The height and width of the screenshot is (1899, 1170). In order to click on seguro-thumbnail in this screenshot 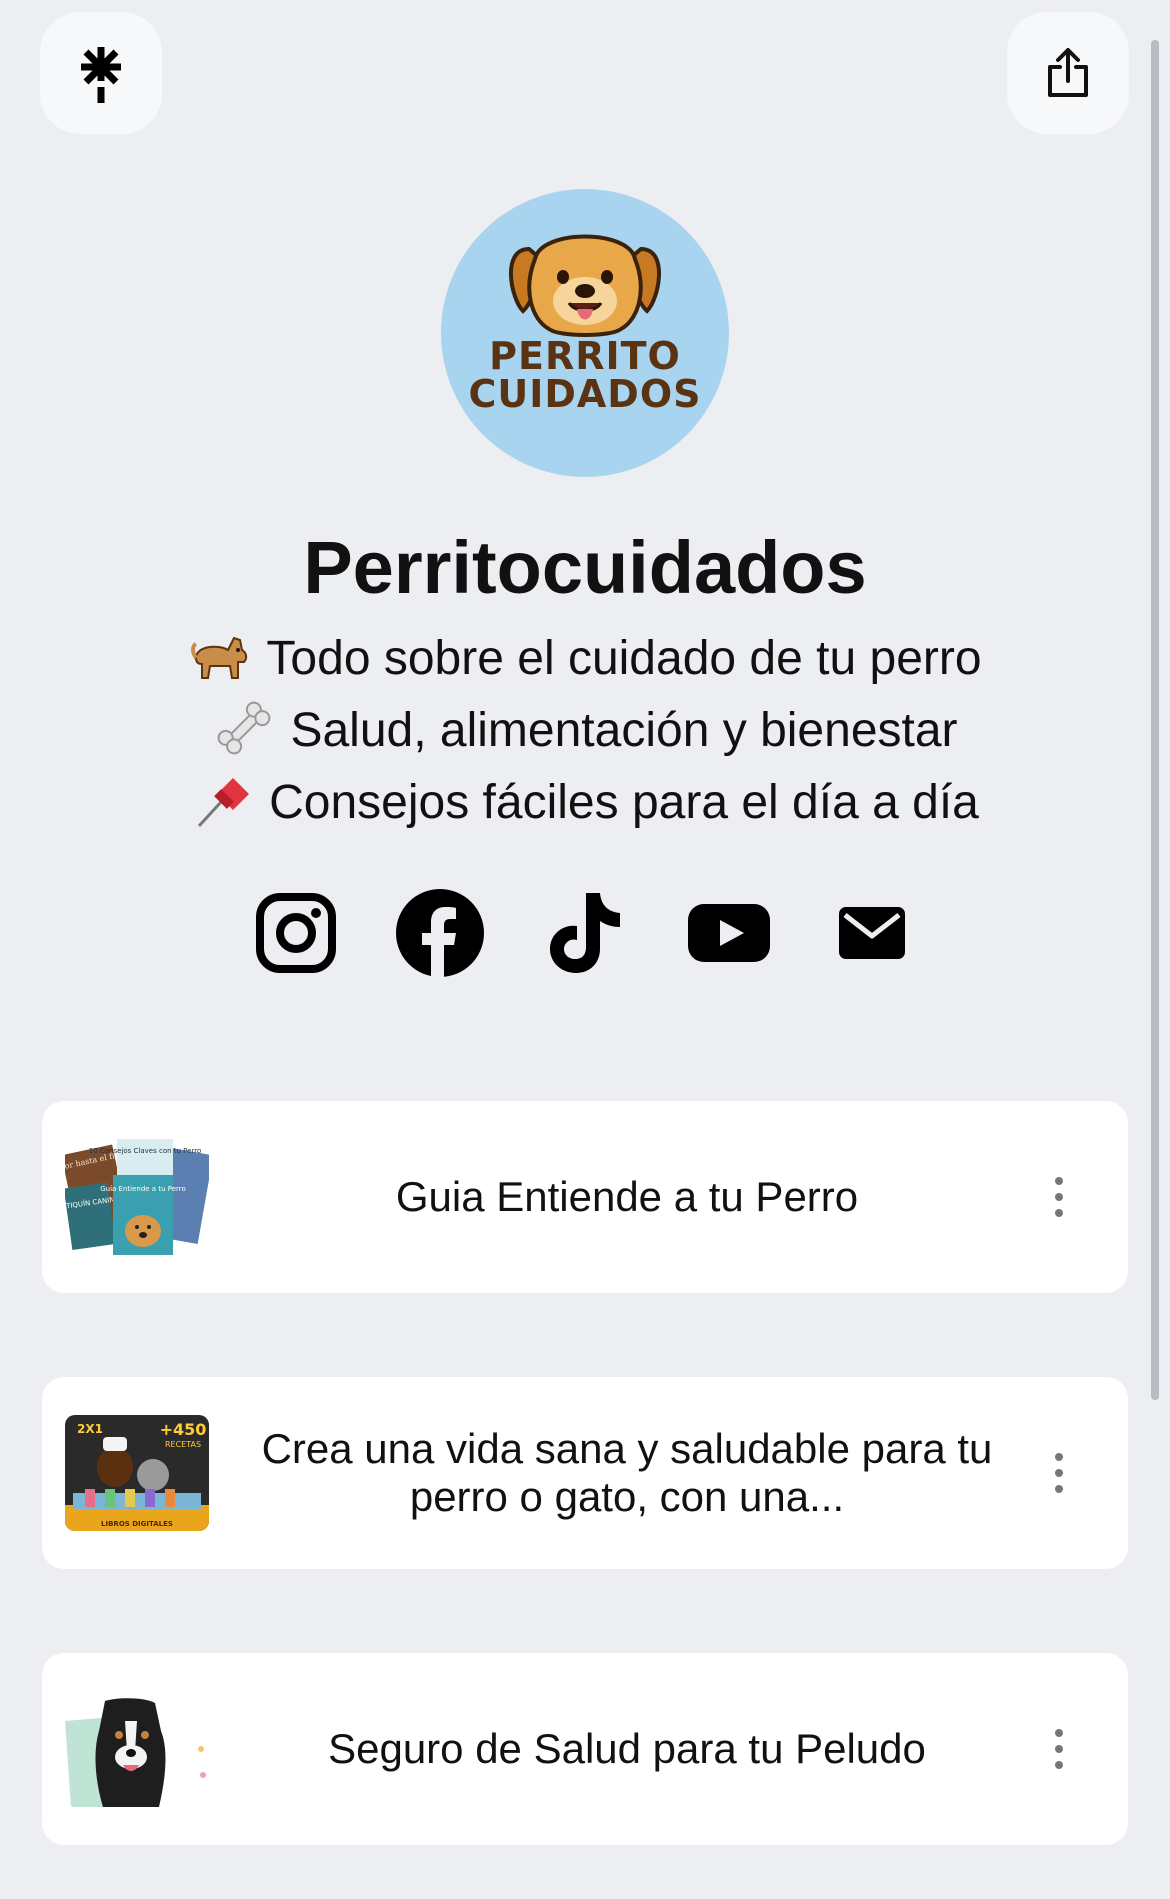, I will do `click(137, 1749)`.